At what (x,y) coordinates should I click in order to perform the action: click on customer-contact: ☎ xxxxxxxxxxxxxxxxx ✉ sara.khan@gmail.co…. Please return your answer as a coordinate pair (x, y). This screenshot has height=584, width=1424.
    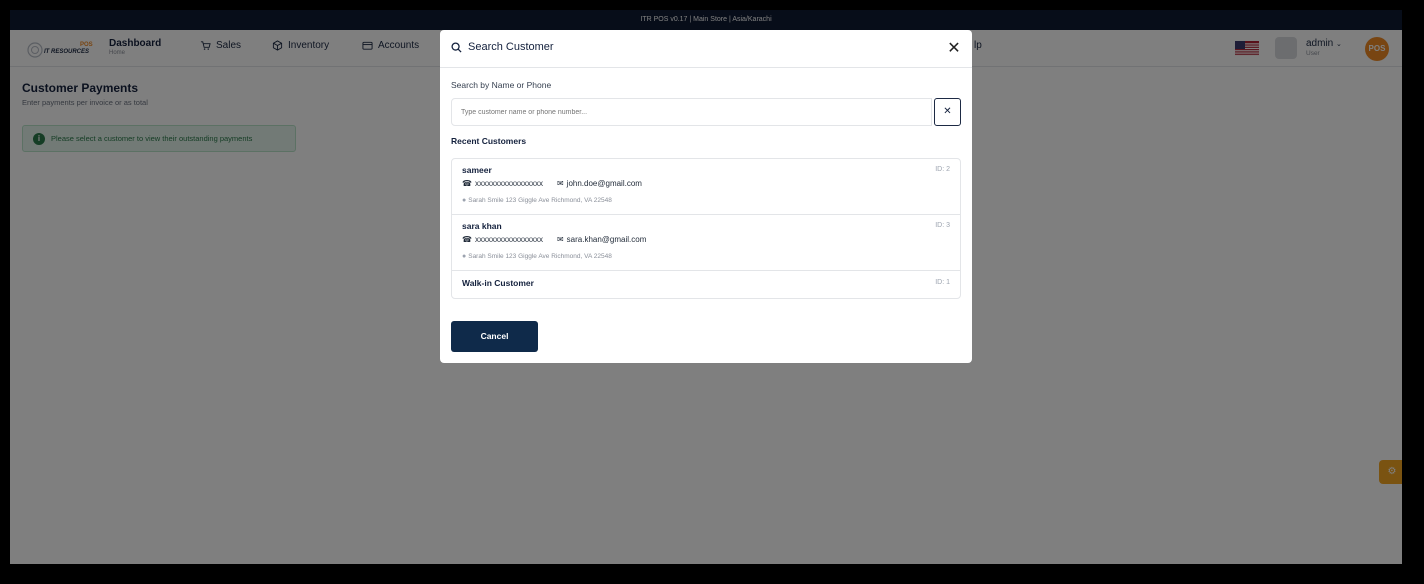
    Looking at the image, I should click on (554, 239).